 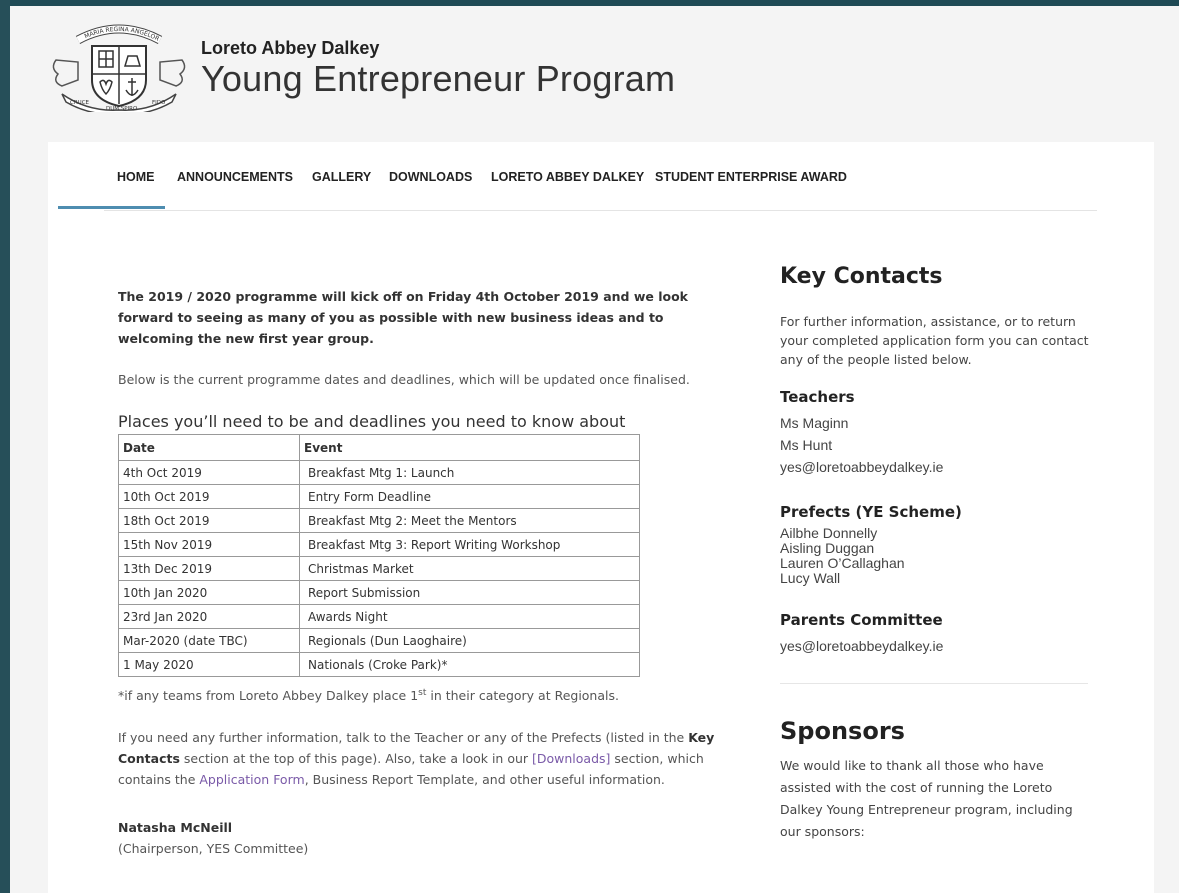 I want to click on table-row: 23rd Jan 2020 Awards Night, so click(x=379, y=616).